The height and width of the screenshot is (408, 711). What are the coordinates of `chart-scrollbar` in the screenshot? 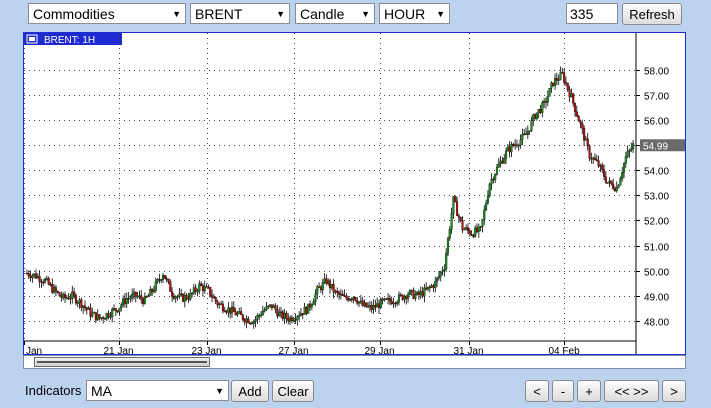 It's located at (354, 362).